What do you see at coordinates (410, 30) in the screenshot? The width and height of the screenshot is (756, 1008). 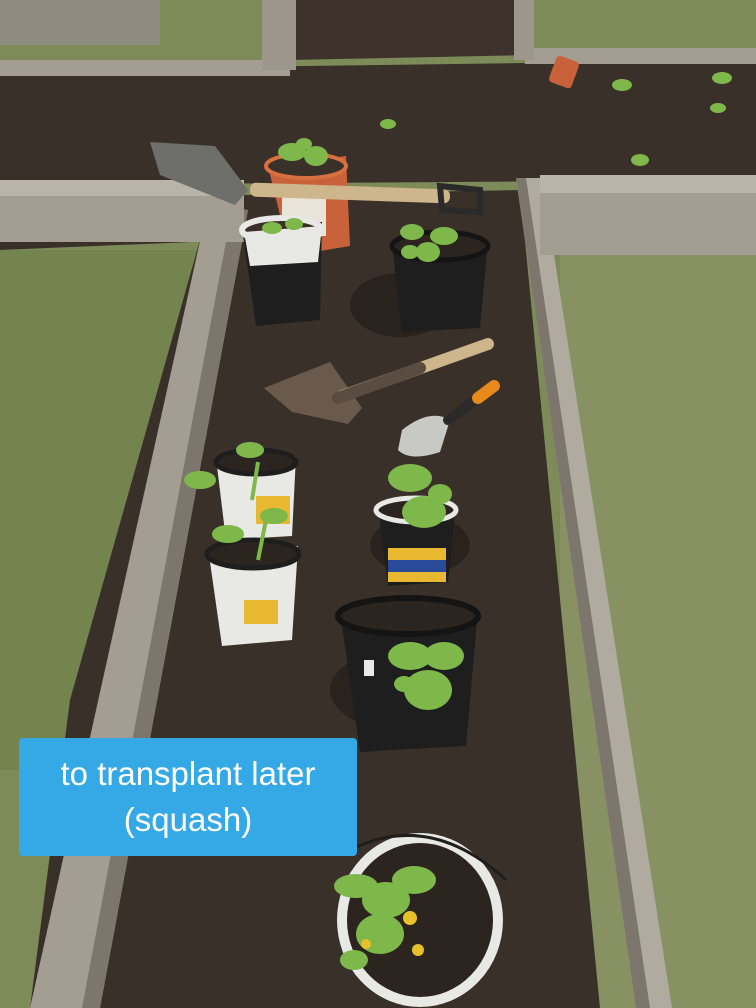 I see `back-bed-top` at bounding box center [410, 30].